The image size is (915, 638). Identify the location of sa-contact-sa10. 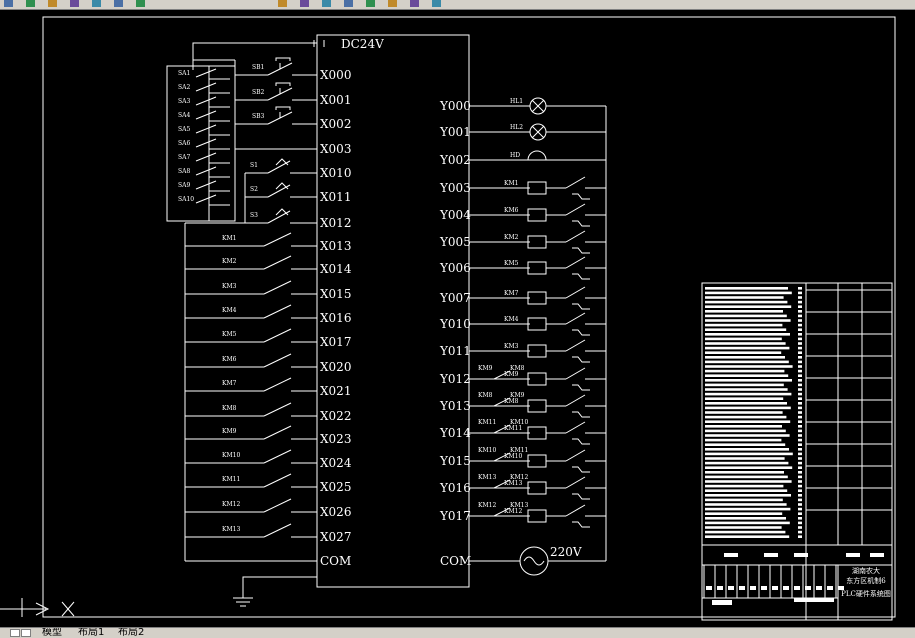
(206, 199).